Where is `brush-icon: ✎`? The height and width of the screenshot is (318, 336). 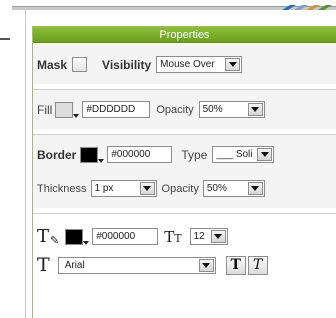
brush-icon: ✎ is located at coordinates (55, 240).